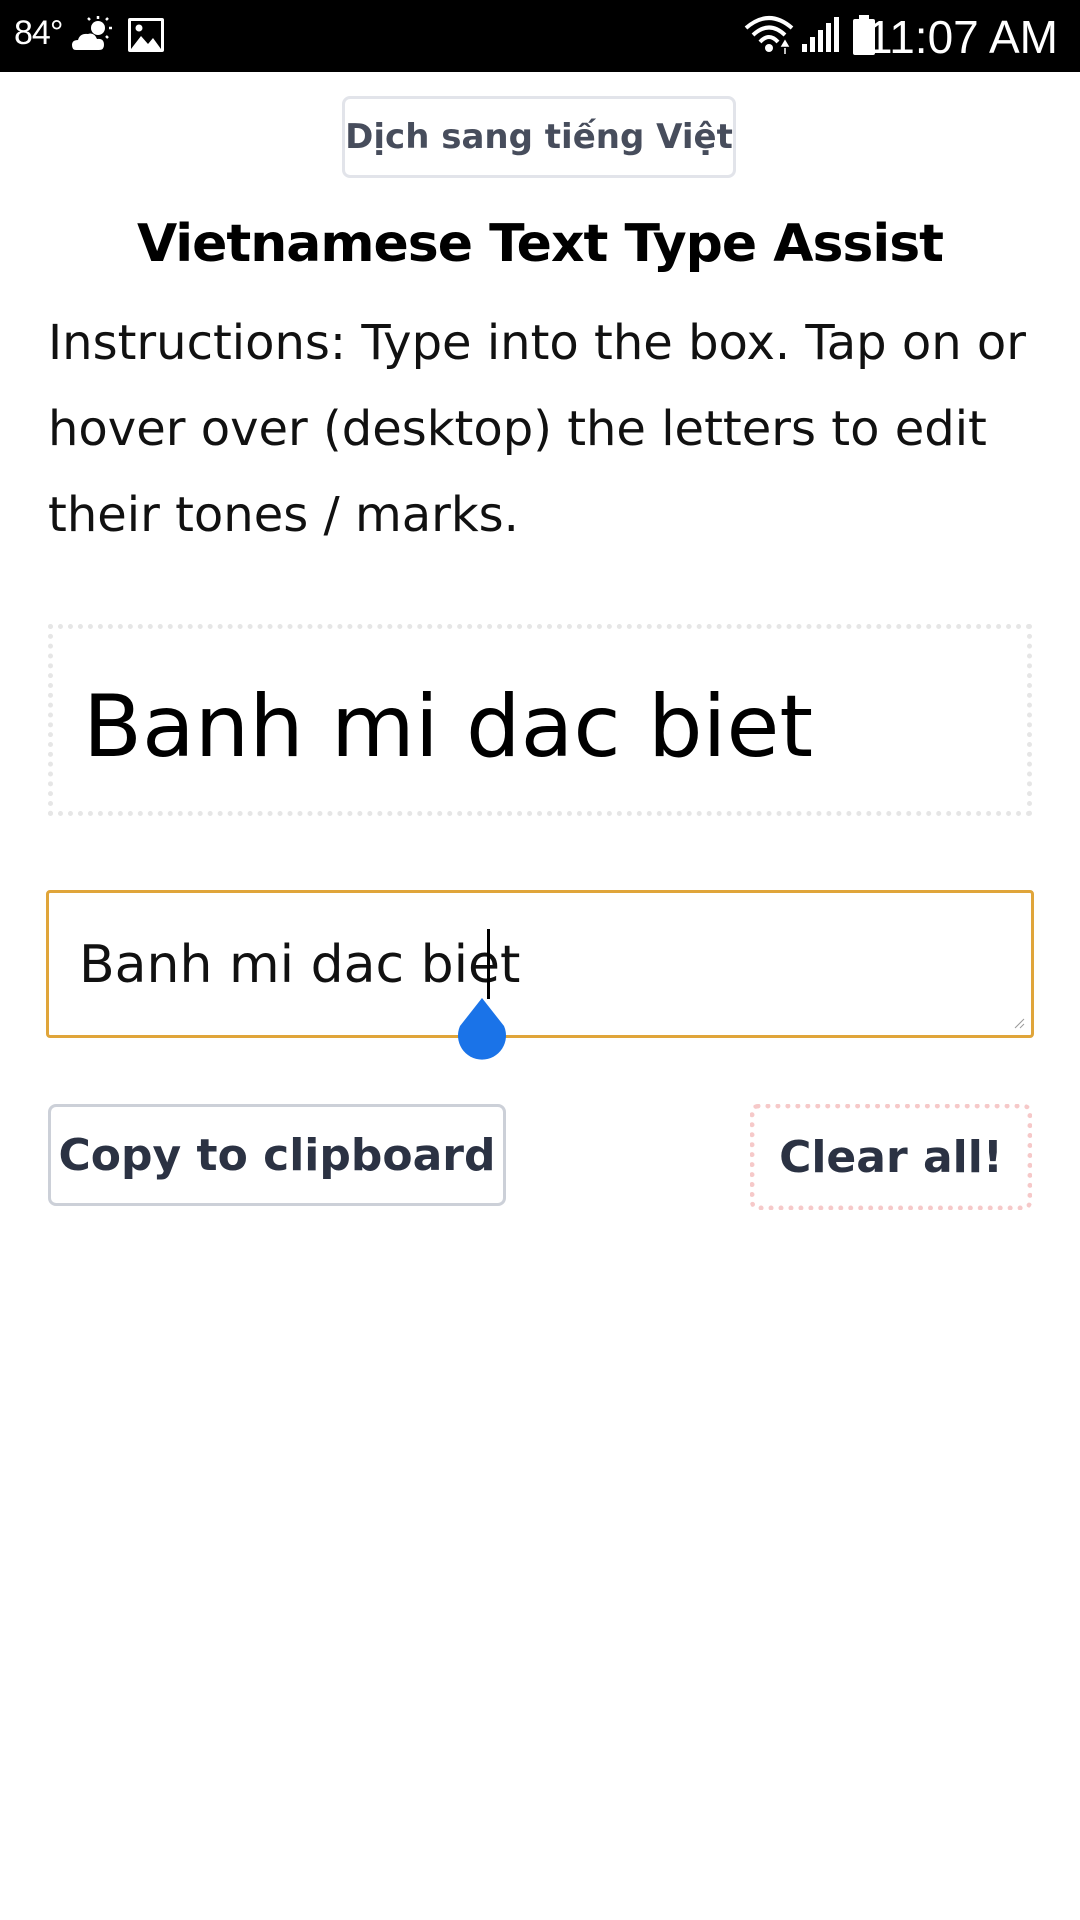 This screenshot has height=1920, width=1080. Describe the element at coordinates (146, 35) in the screenshot. I see `image-icon` at that location.